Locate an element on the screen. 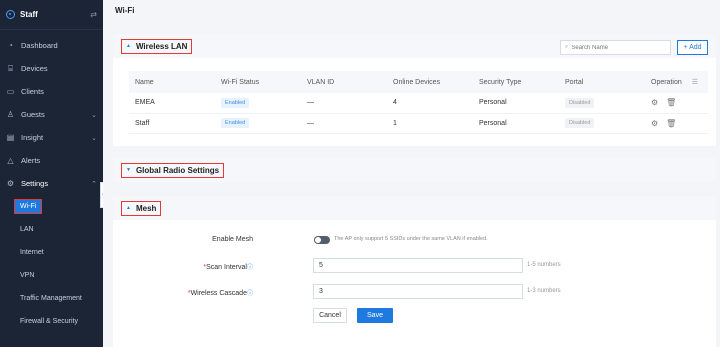 Image resolution: width=720 pixels, height=347 pixels. table-row: Staff Enabled — 1 Personal Disabled ⚙ 🗑 is located at coordinates (418, 123).